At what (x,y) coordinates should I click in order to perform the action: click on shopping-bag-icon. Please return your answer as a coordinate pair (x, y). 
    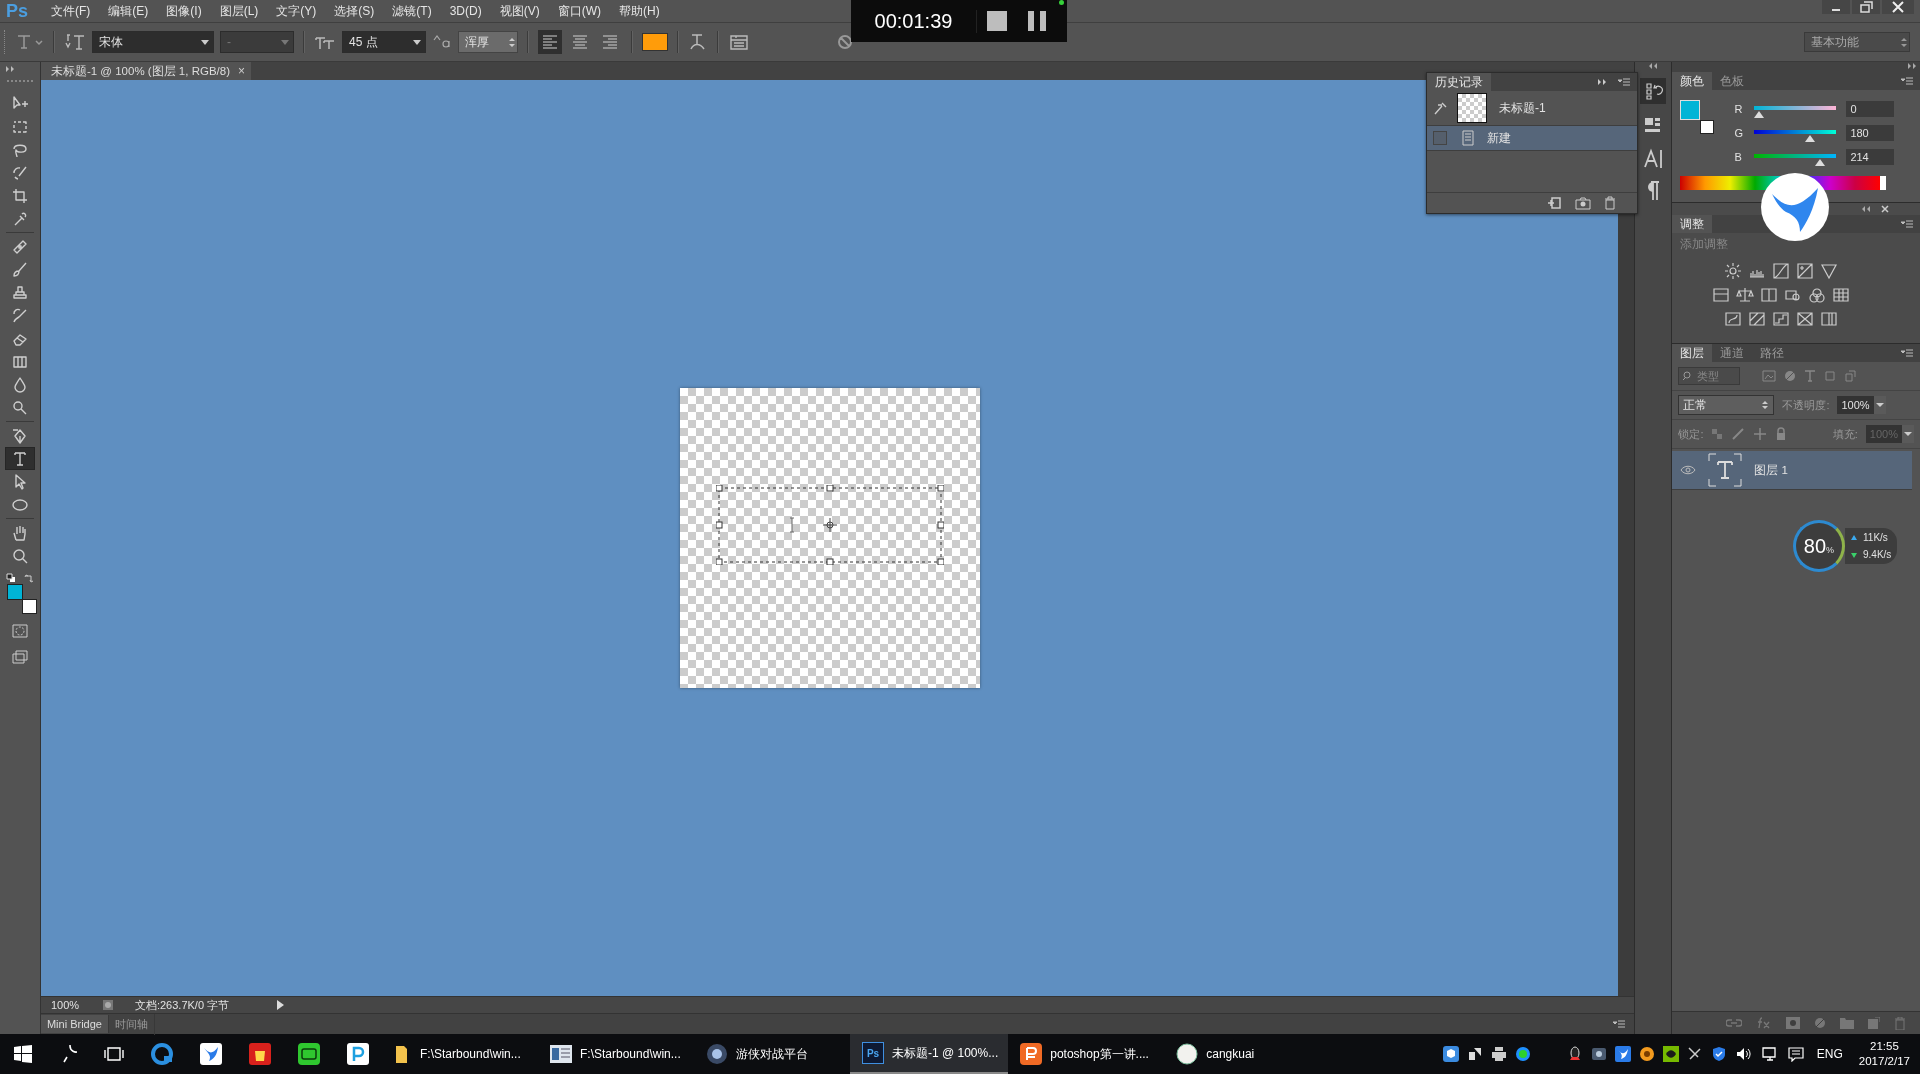
    Looking at the image, I should click on (260, 1054).